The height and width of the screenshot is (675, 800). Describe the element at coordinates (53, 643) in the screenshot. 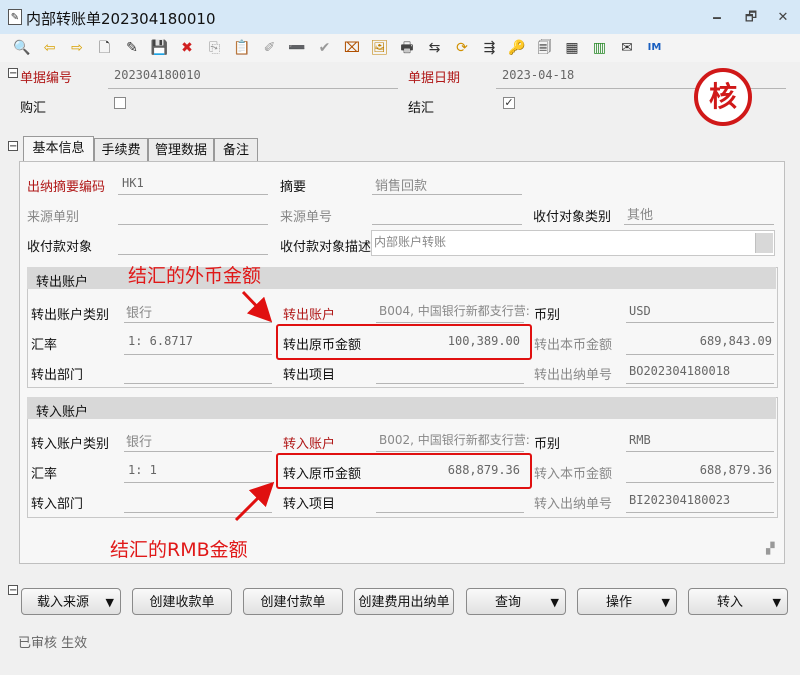

I see `status-text: 已审核 生效` at that location.